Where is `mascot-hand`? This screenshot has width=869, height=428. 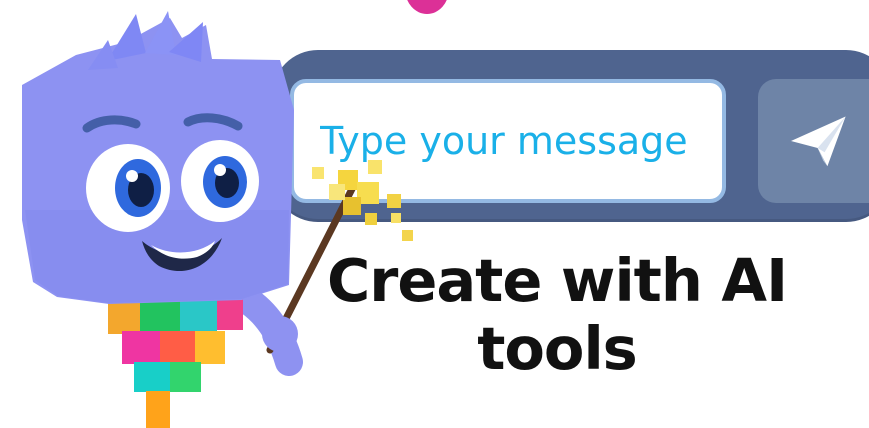
mascot-hand is located at coordinates (280, 334).